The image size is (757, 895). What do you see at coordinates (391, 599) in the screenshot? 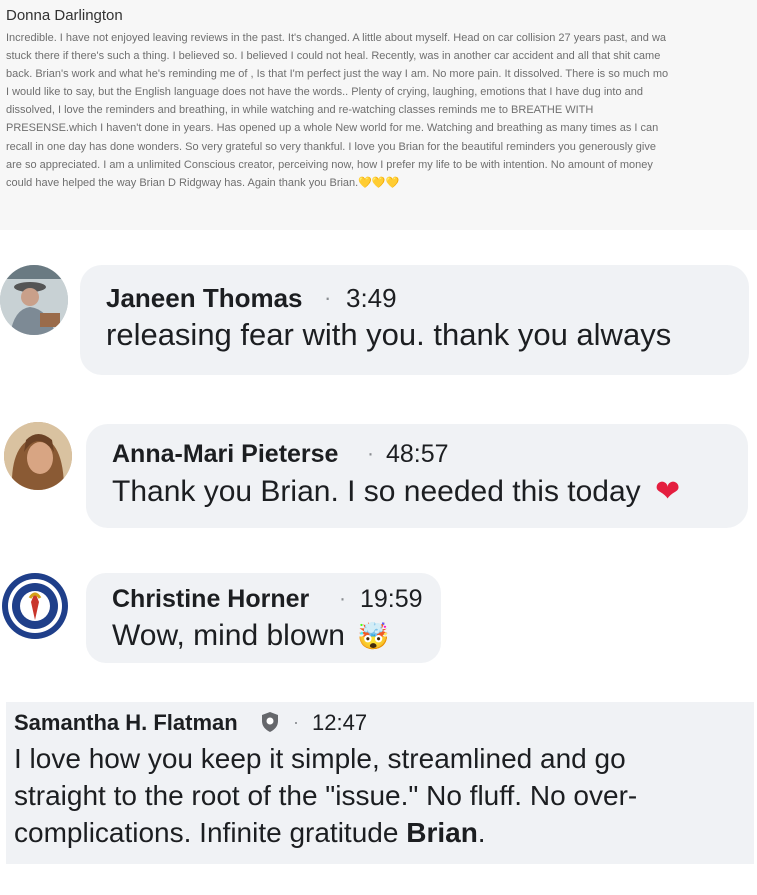
I see `comment-time: 19:59` at bounding box center [391, 599].